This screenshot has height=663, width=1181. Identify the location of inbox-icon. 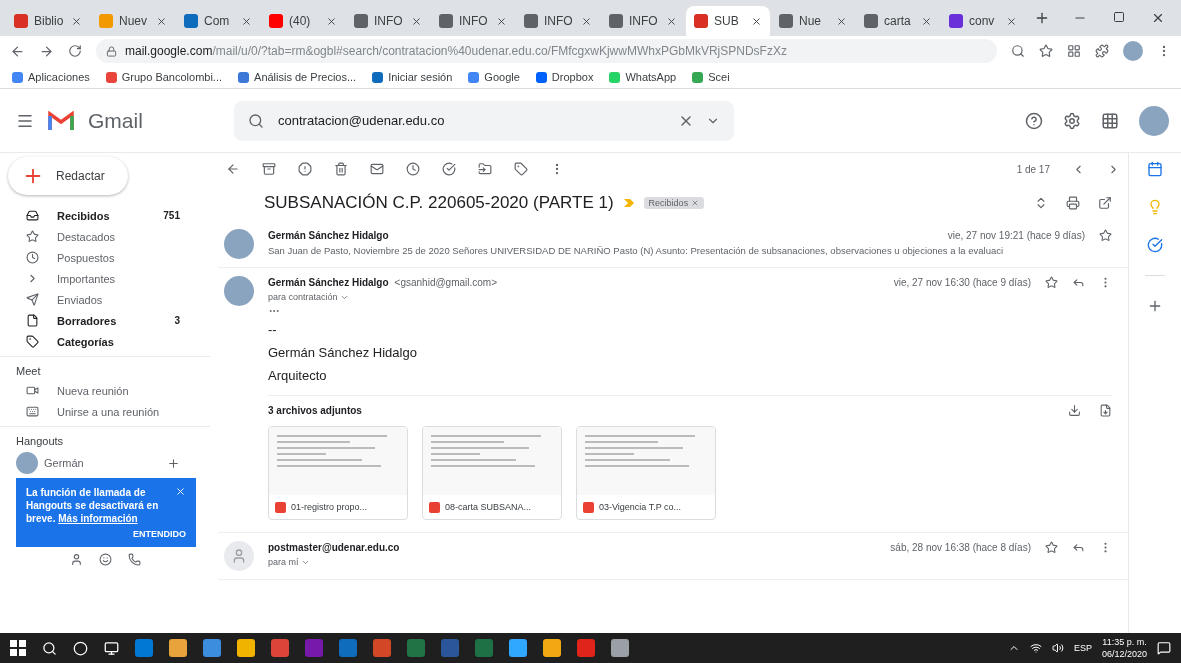
(32, 215).